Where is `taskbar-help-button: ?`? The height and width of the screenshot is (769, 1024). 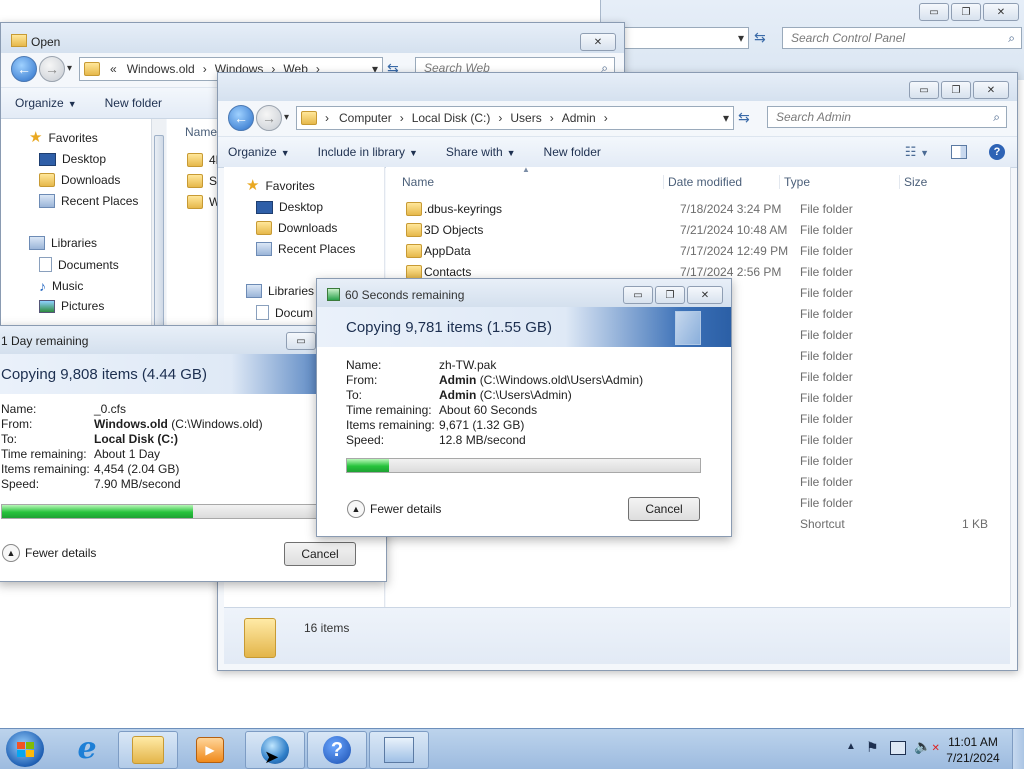
taskbar-help-button: ? is located at coordinates (337, 750).